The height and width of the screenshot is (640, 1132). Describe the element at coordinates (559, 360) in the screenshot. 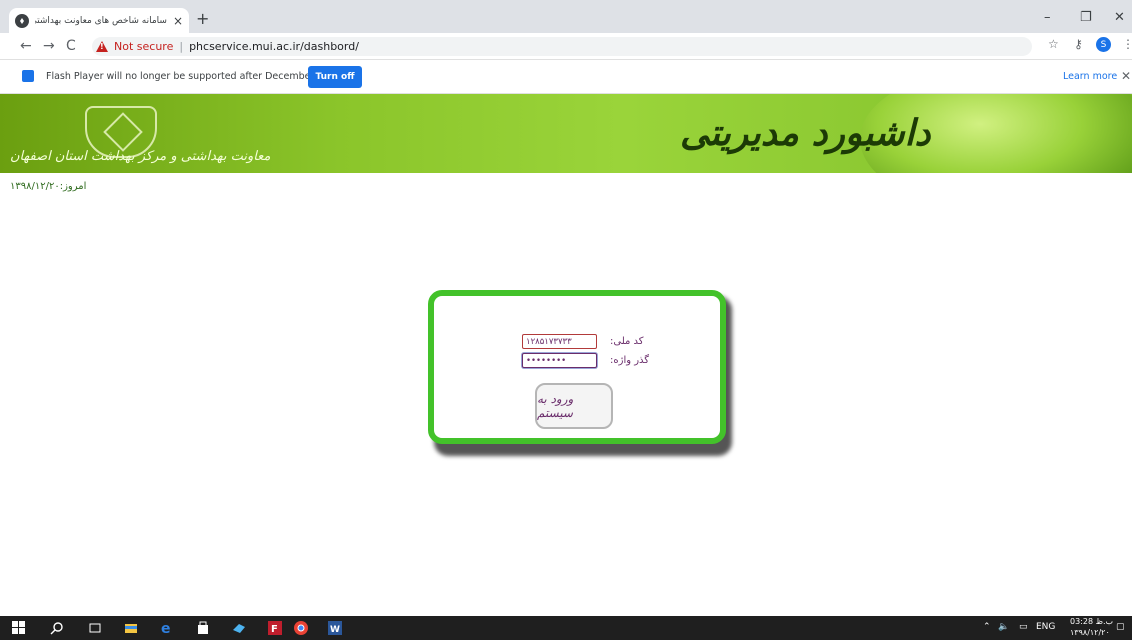

I see `password-input` at that location.